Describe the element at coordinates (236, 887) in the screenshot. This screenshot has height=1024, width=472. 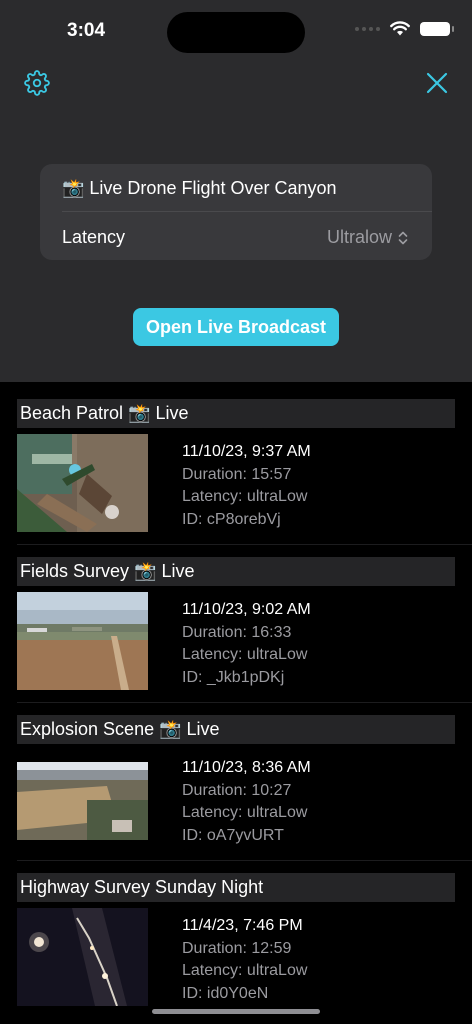
I see `recording-title: Highway Survey Sunday Night` at that location.